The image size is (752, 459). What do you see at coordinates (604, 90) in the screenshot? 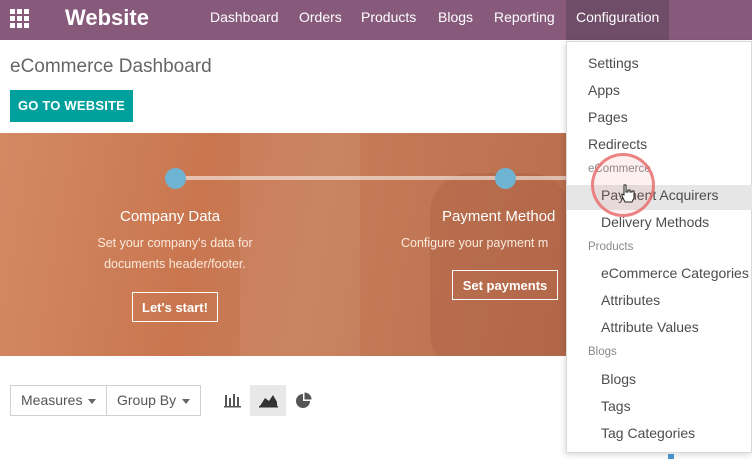
I see `dropdown-item-apps: Apps` at bounding box center [604, 90].